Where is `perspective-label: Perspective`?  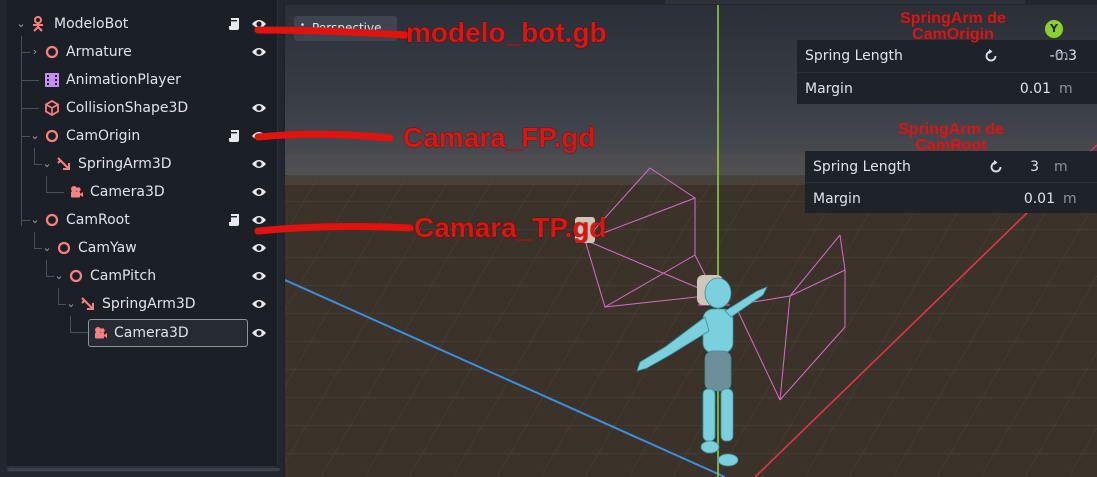
perspective-label: Perspective is located at coordinates (347, 28).